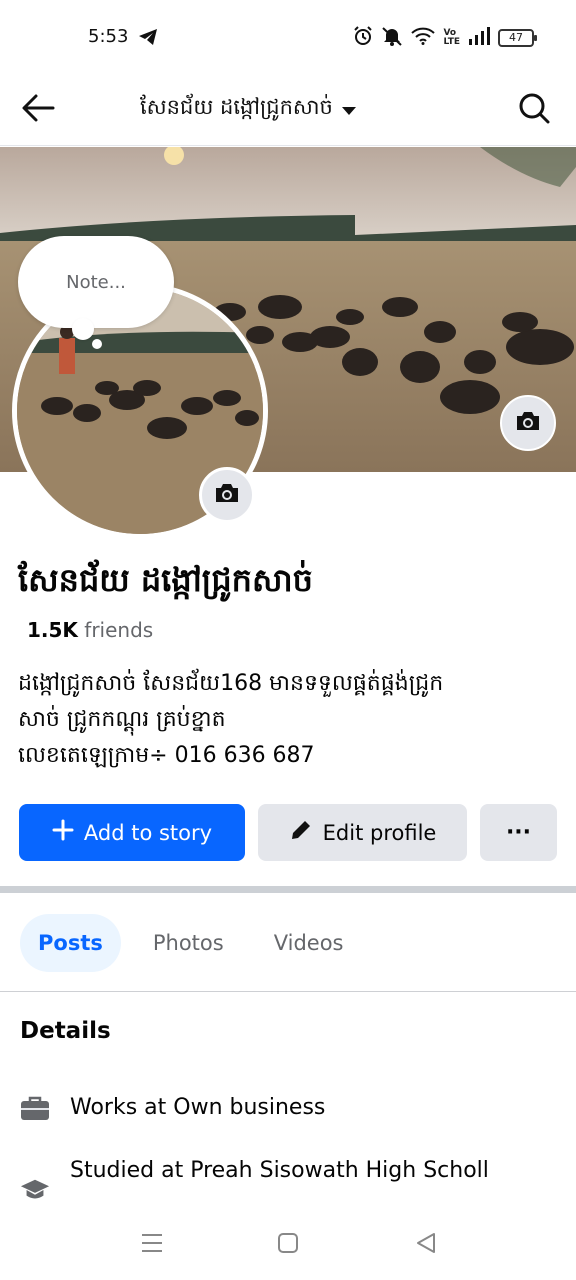  I want to click on search-button, so click(534, 110).